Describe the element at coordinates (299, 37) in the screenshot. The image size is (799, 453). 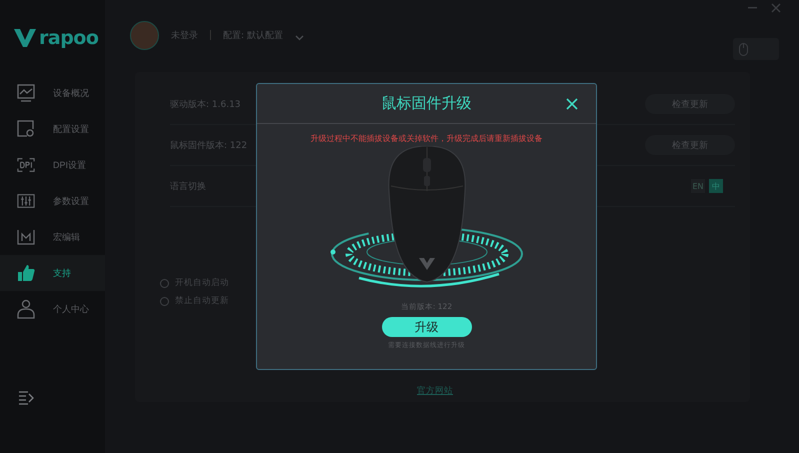
I see `chevron-down-icon` at that location.